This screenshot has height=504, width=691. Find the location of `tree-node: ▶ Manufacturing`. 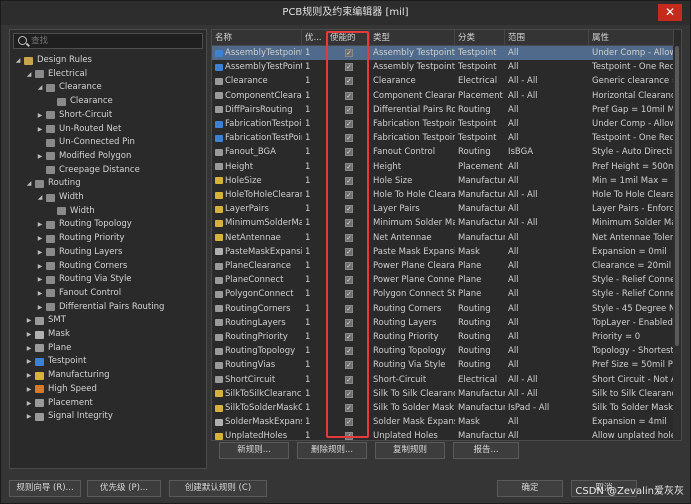

tree-node: ▶ Manufacturing is located at coordinates (67, 375).